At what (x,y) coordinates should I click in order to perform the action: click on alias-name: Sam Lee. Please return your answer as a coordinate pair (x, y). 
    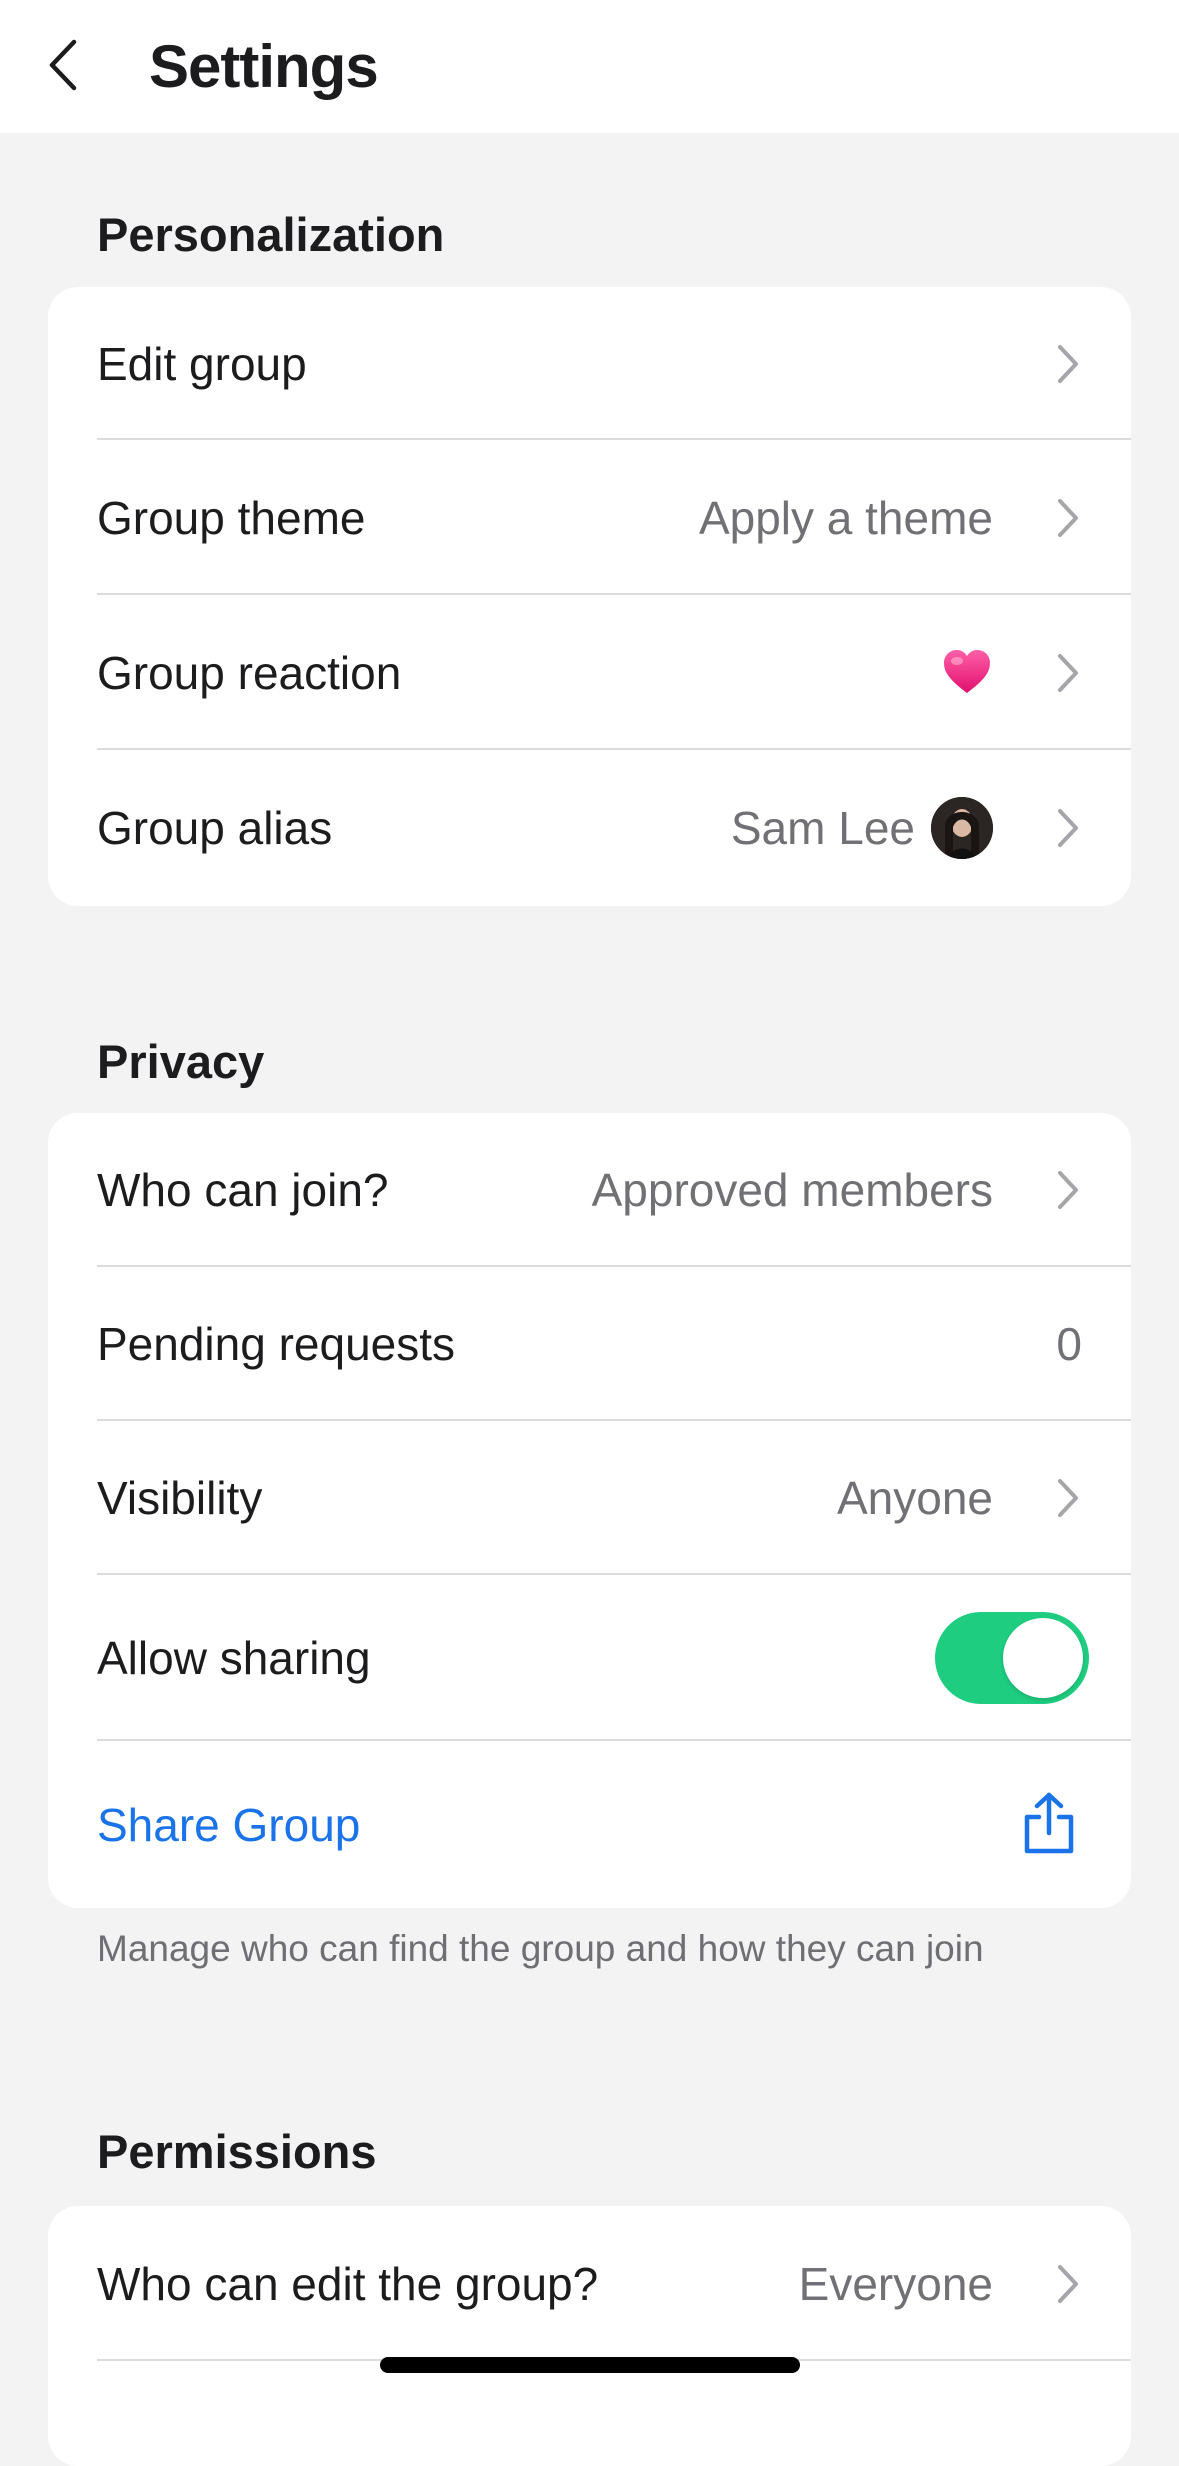
    Looking at the image, I should click on (822, 828).